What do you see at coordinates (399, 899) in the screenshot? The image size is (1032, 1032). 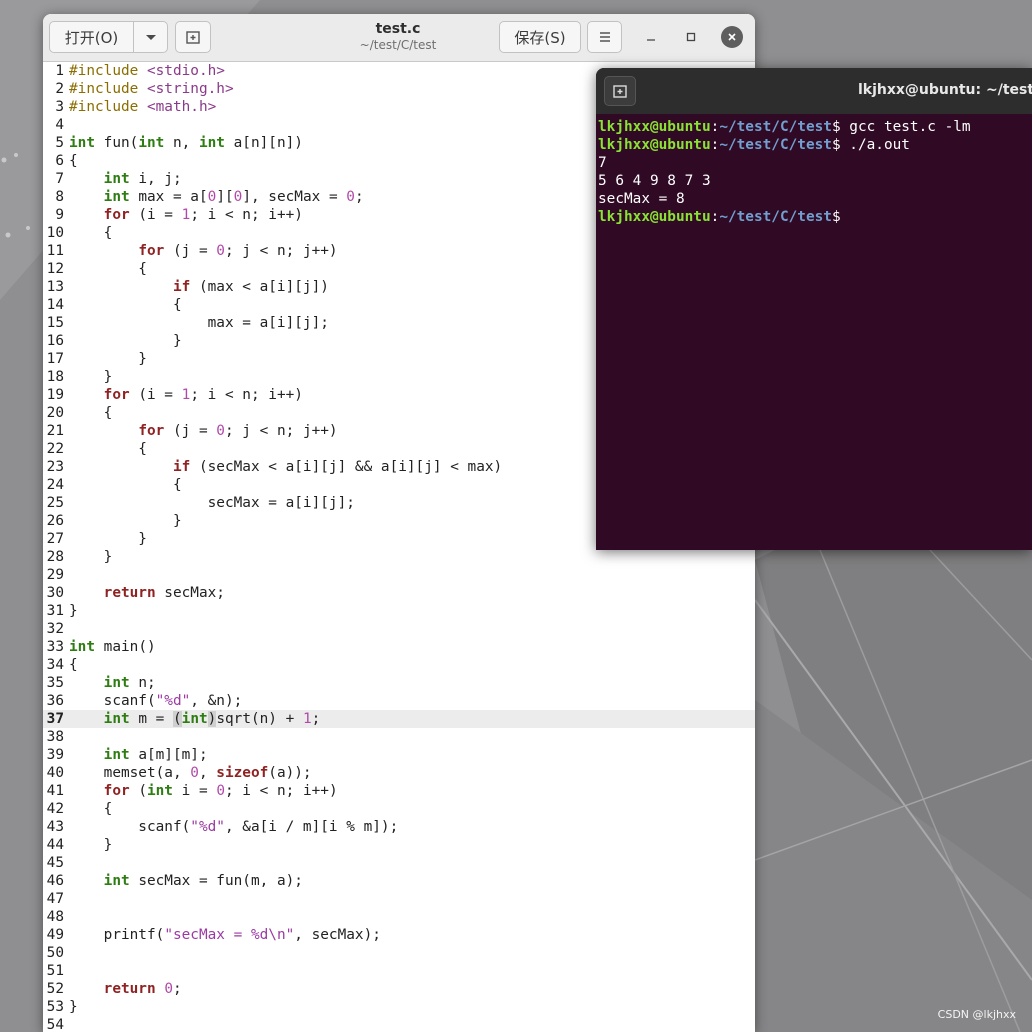 I see `code-line: 47` at bounding box center [399, 899].